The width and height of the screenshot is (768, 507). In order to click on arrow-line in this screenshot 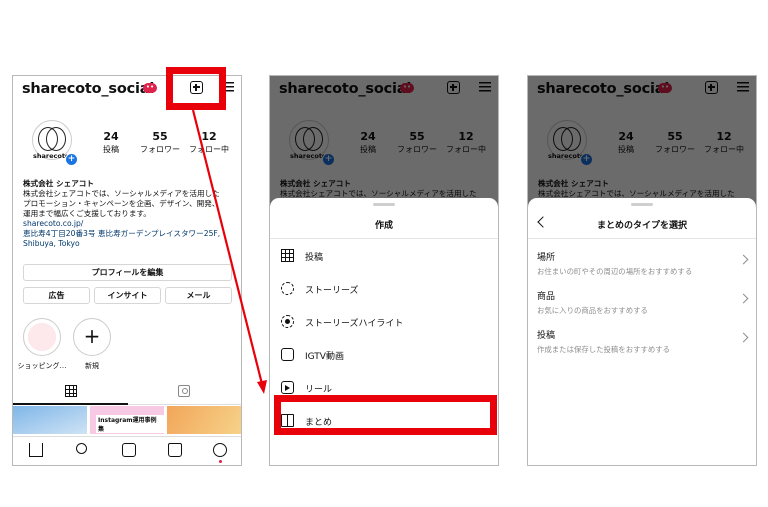, I will do `click(227, 247)`.